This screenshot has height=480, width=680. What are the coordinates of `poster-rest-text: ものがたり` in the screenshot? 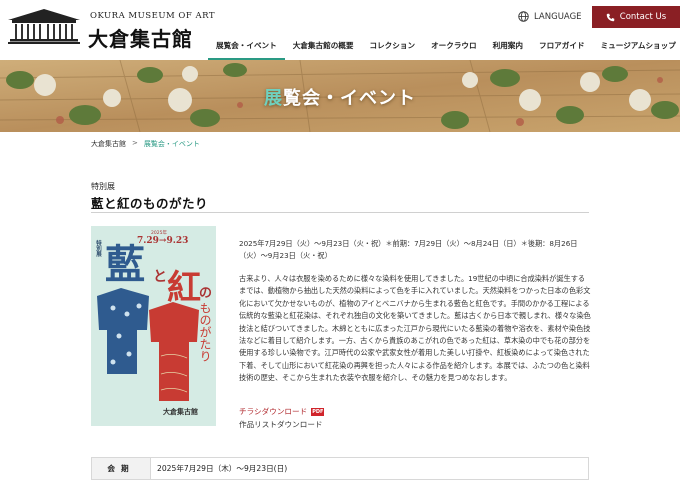 It's located at (205, 332).